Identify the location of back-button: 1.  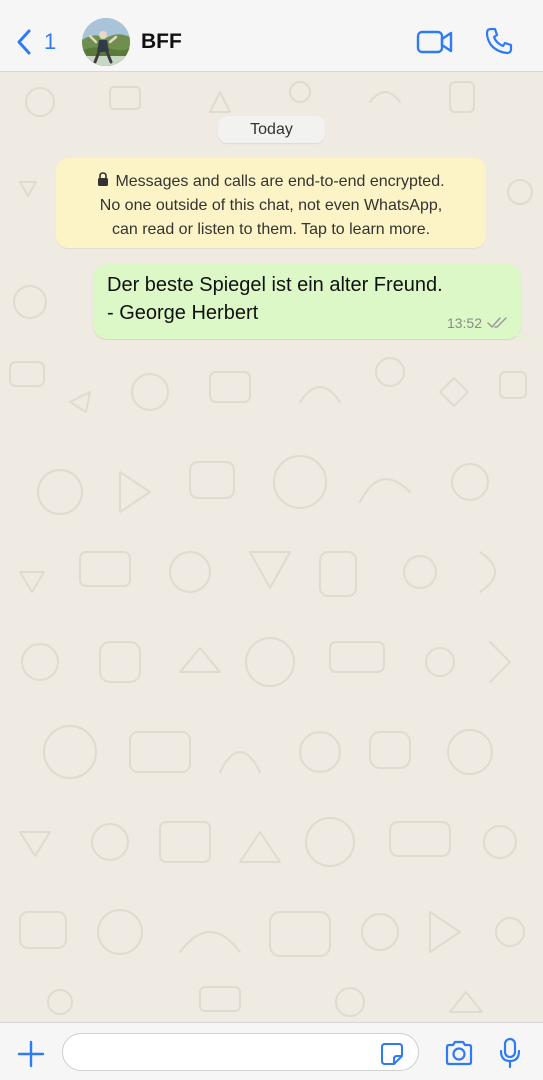
(39, 42).